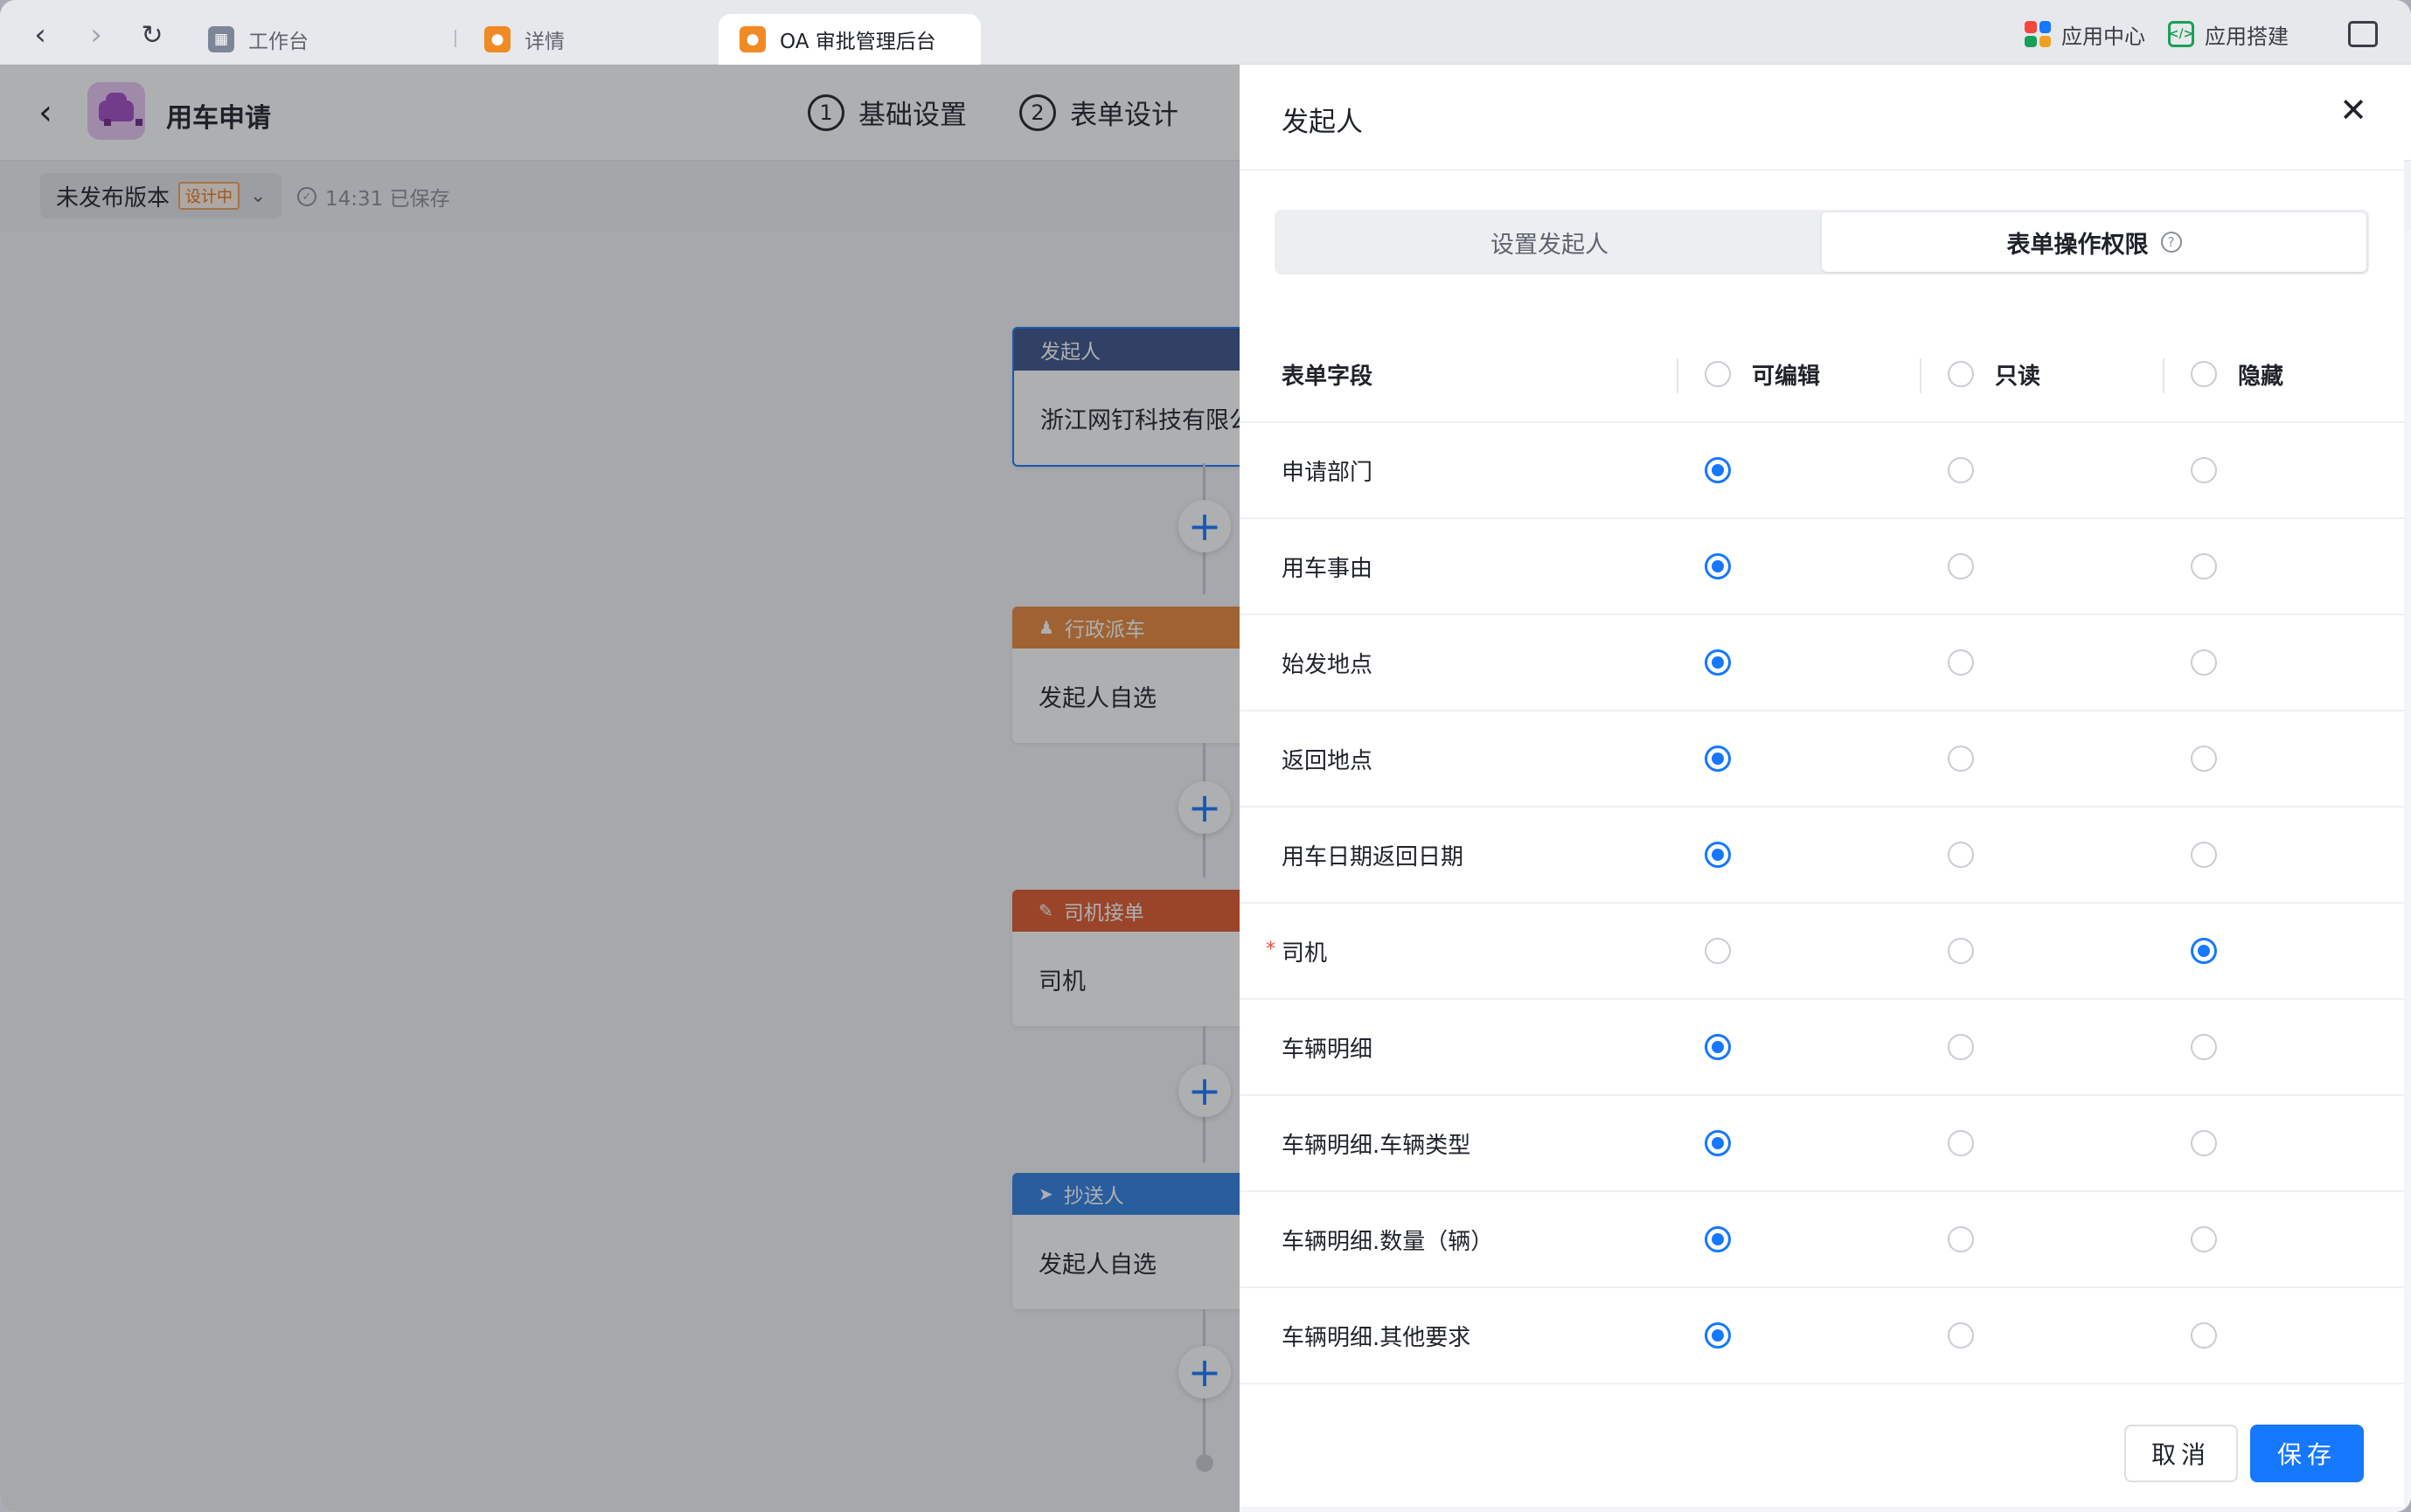 The image size is (2411, 1512). Describe the element at coordinates (1459, 1047) in the screenshot. I see `field-name: 车辆明细` at that location.